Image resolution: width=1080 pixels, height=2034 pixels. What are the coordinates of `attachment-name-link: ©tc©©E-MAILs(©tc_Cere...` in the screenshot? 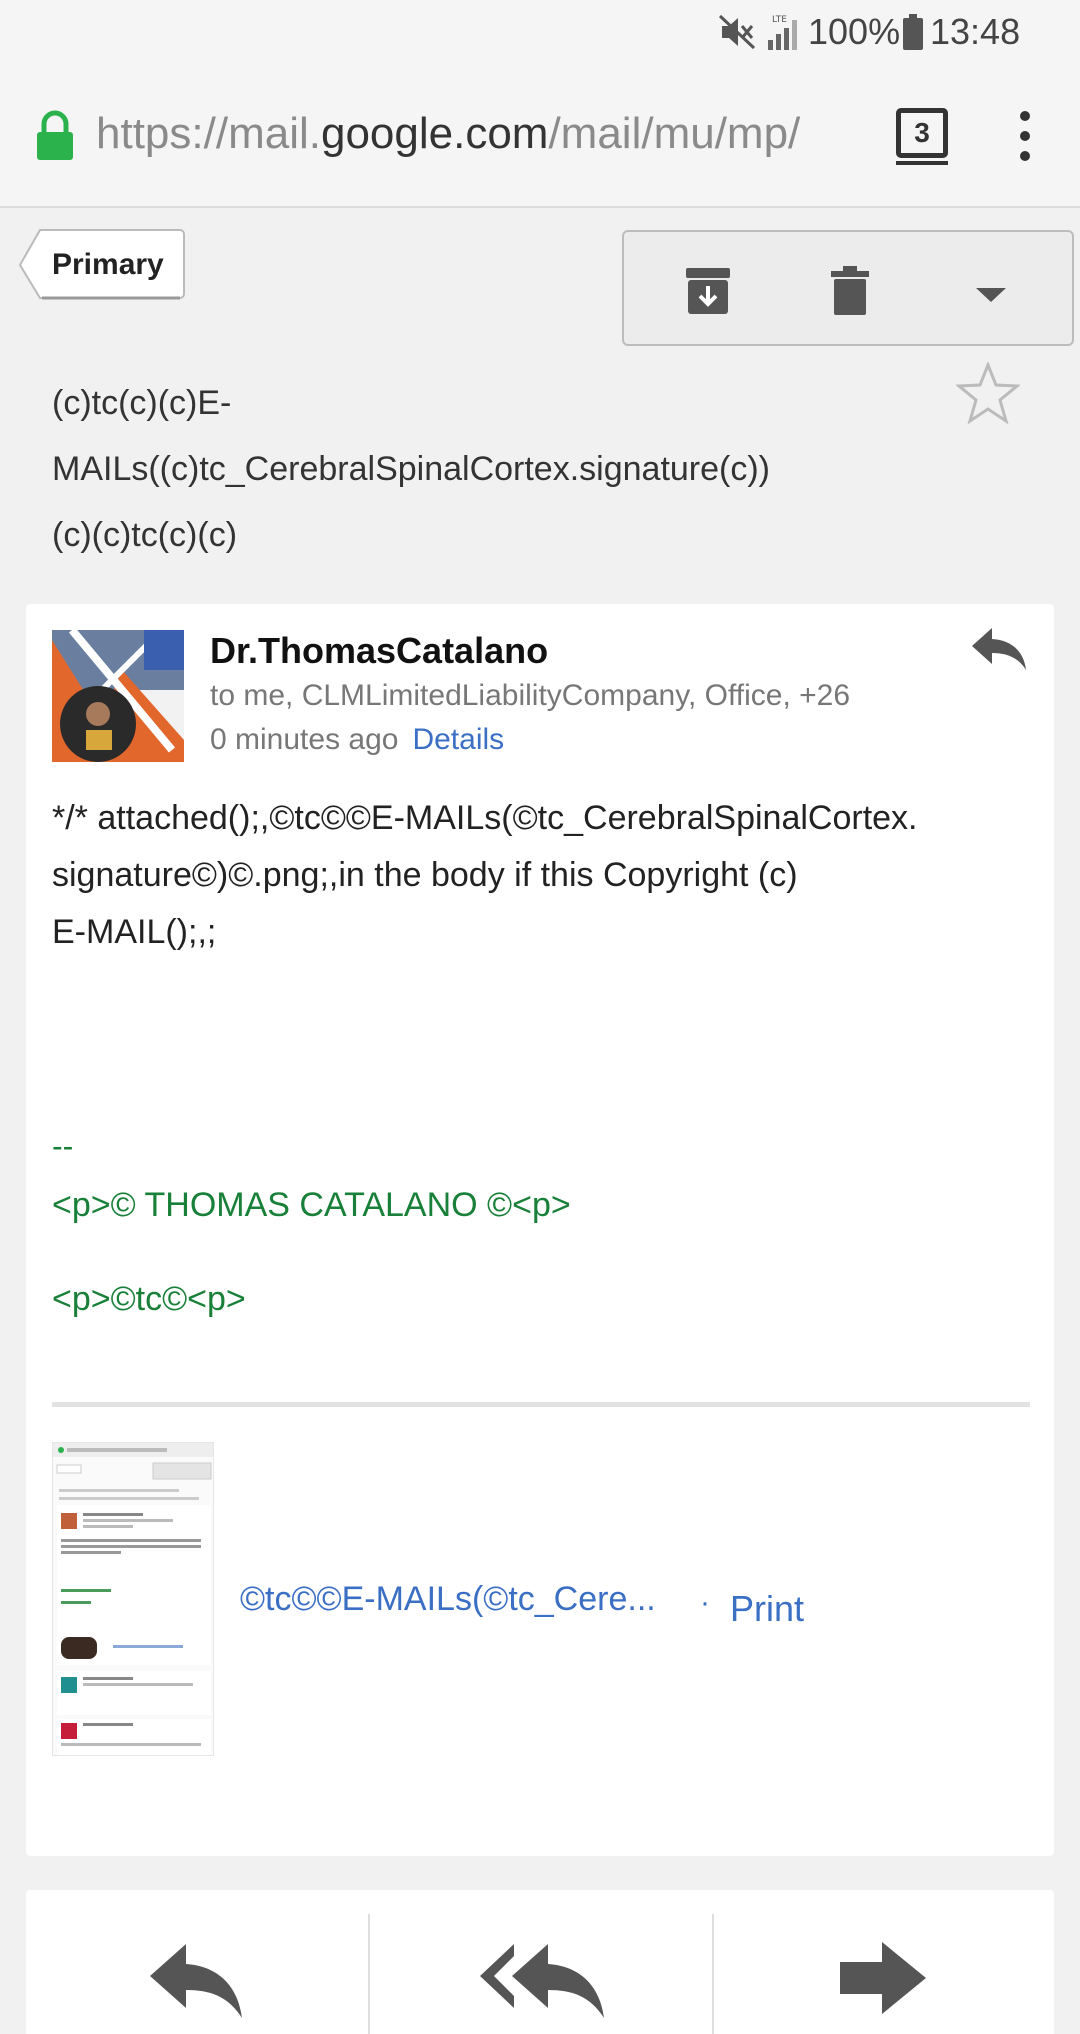 It's located at (448, 1599).